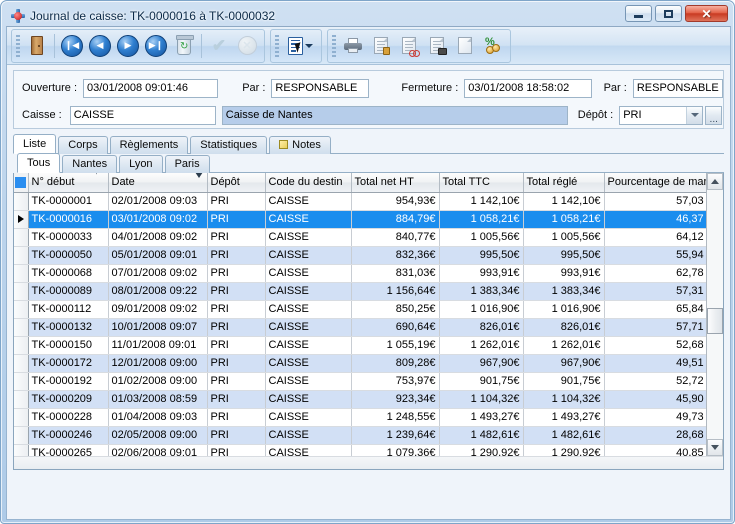 The width and height of the screenshot is (735, 524). What do you see at coordinates (481, 450) in the screenshot?
I see `cell-total-ttc: 1 290,92€` at bounding box center [481, 450].